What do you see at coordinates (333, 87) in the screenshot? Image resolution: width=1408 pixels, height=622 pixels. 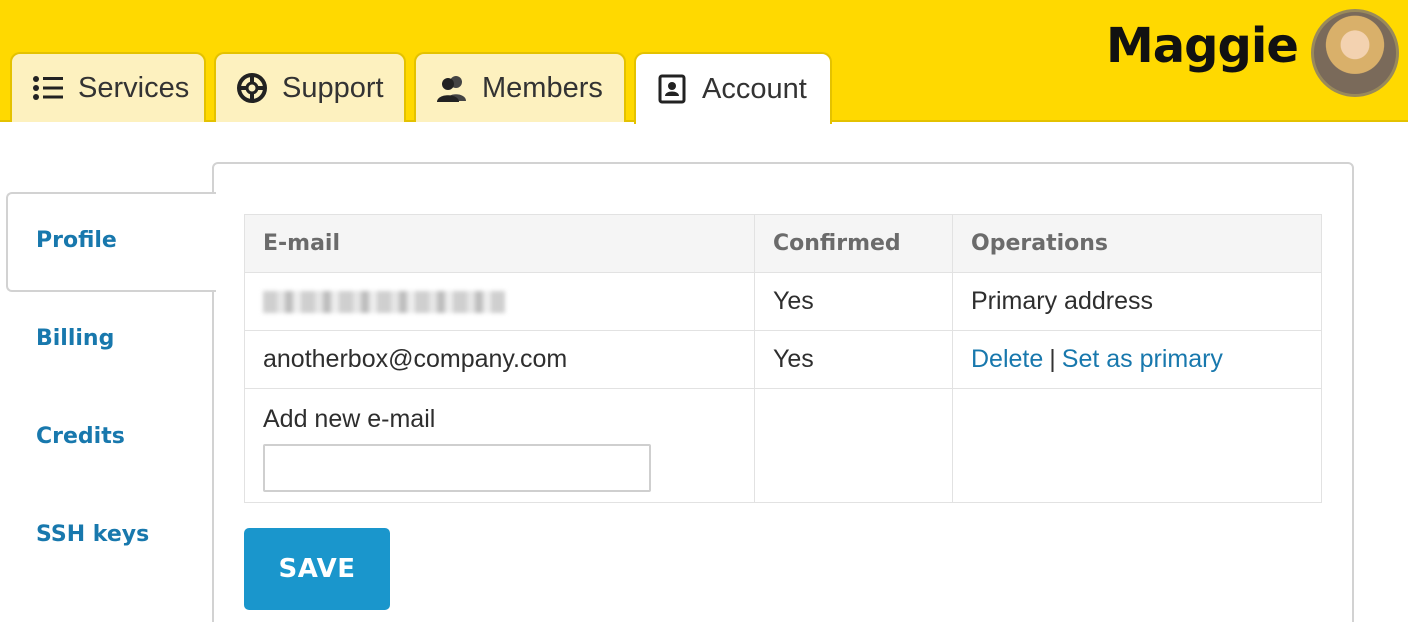 I see `tab-label: Support` at bounding box center [333, 87].